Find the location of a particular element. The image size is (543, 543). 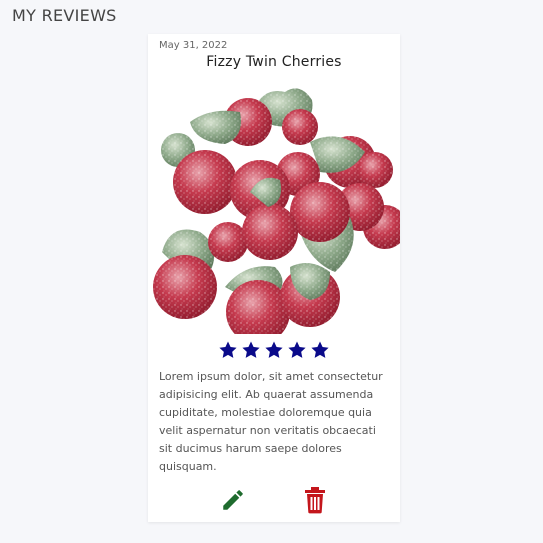

delete-review-button is located at coordinates (315, 501).